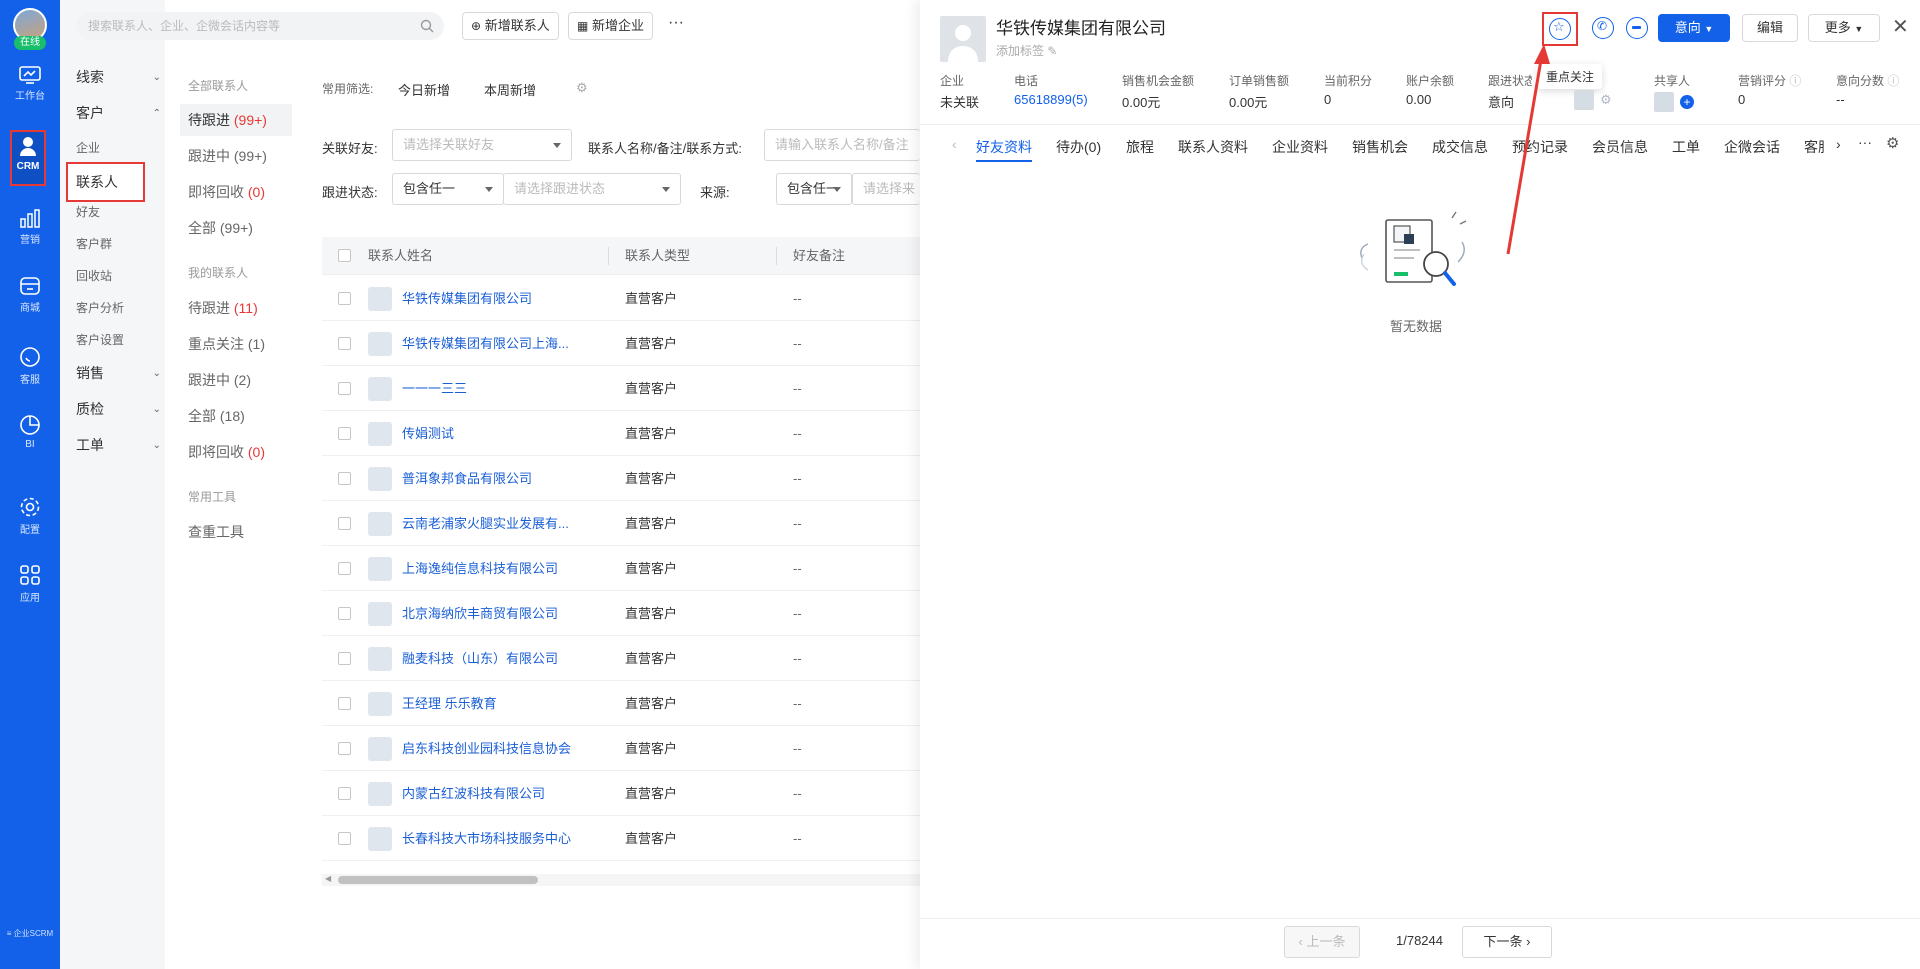  I want to click on contact-name-link: 一一一三三, so click(492, 388).